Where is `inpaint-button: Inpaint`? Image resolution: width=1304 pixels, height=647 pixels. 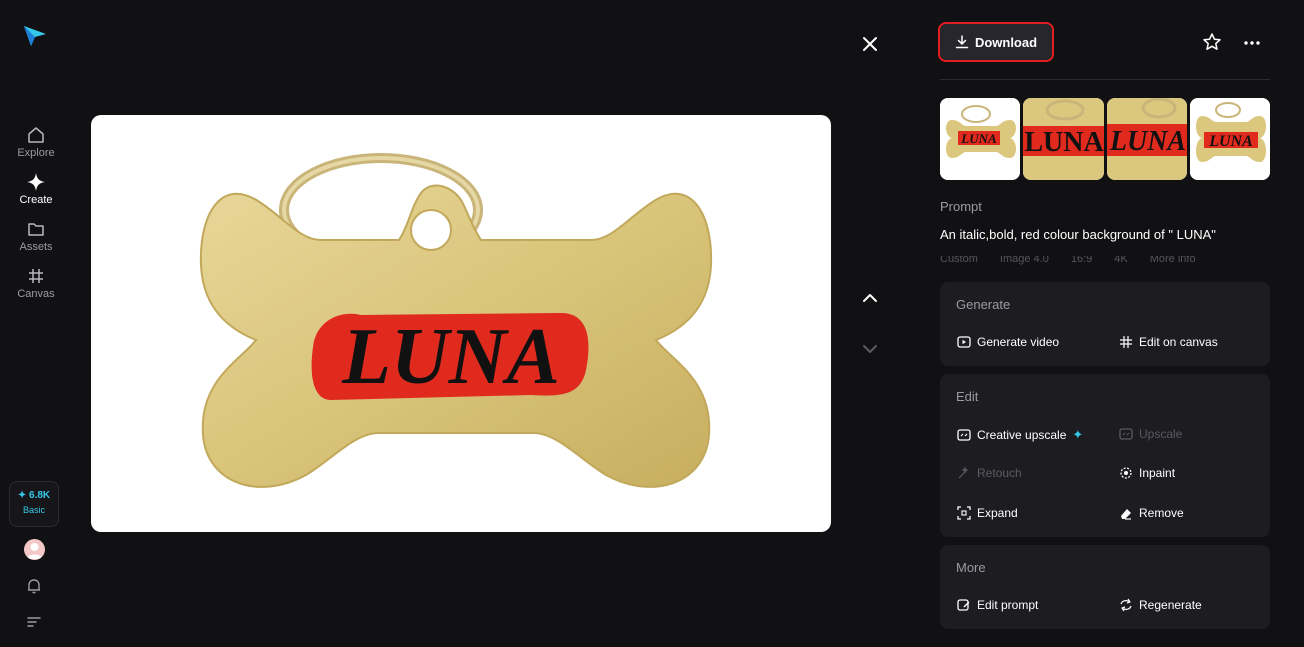 inpaint-button: Inpaint is located at coordinates (1147, 473).